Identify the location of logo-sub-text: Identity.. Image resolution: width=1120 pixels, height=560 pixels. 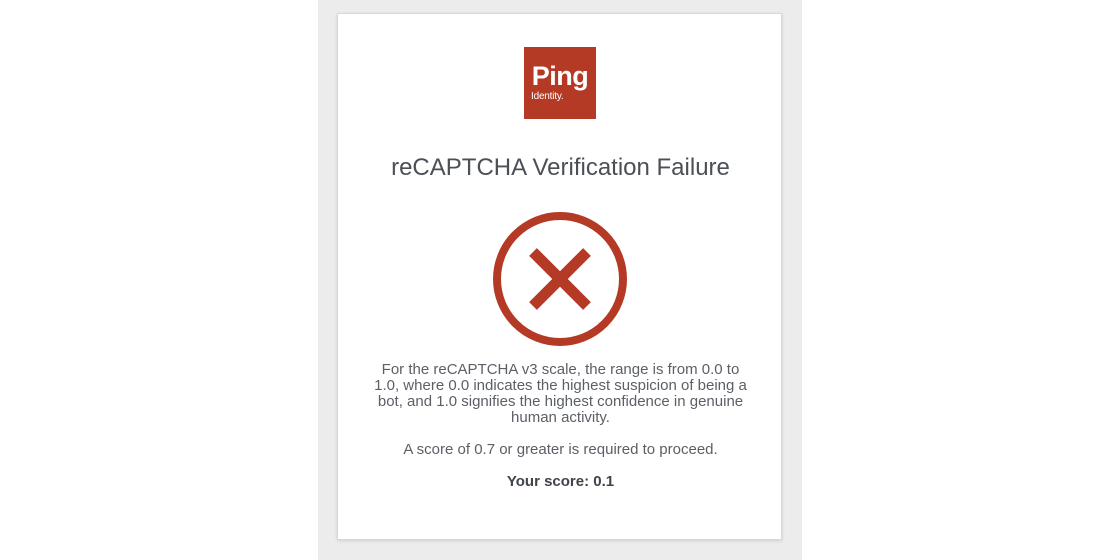
(547, 96).